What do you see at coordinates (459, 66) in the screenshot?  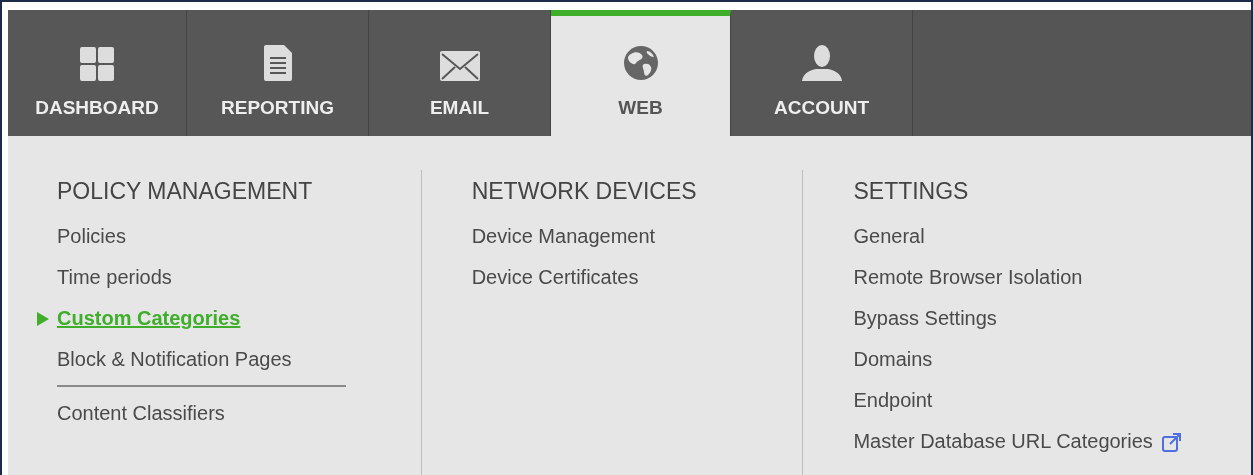 I see `envelope-icon` at bounding box center [459, 66].